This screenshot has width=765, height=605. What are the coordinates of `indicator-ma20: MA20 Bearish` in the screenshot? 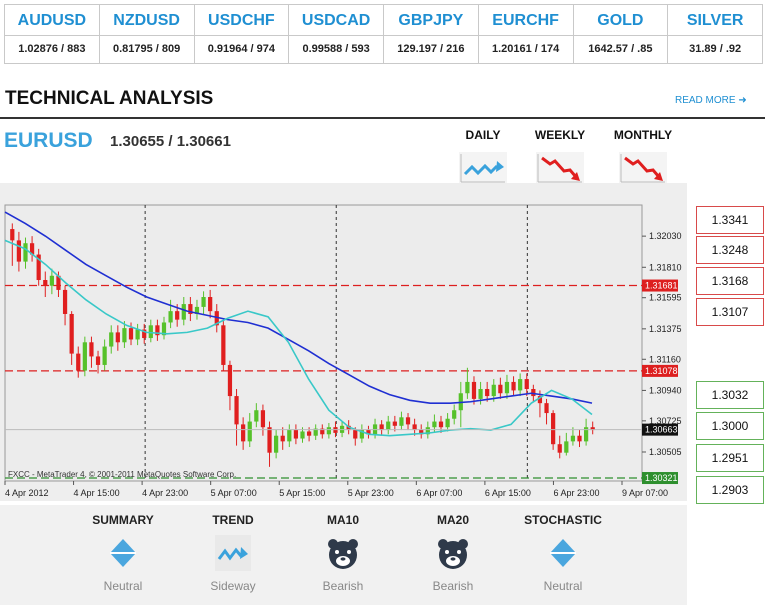 It's located at (453, 553).